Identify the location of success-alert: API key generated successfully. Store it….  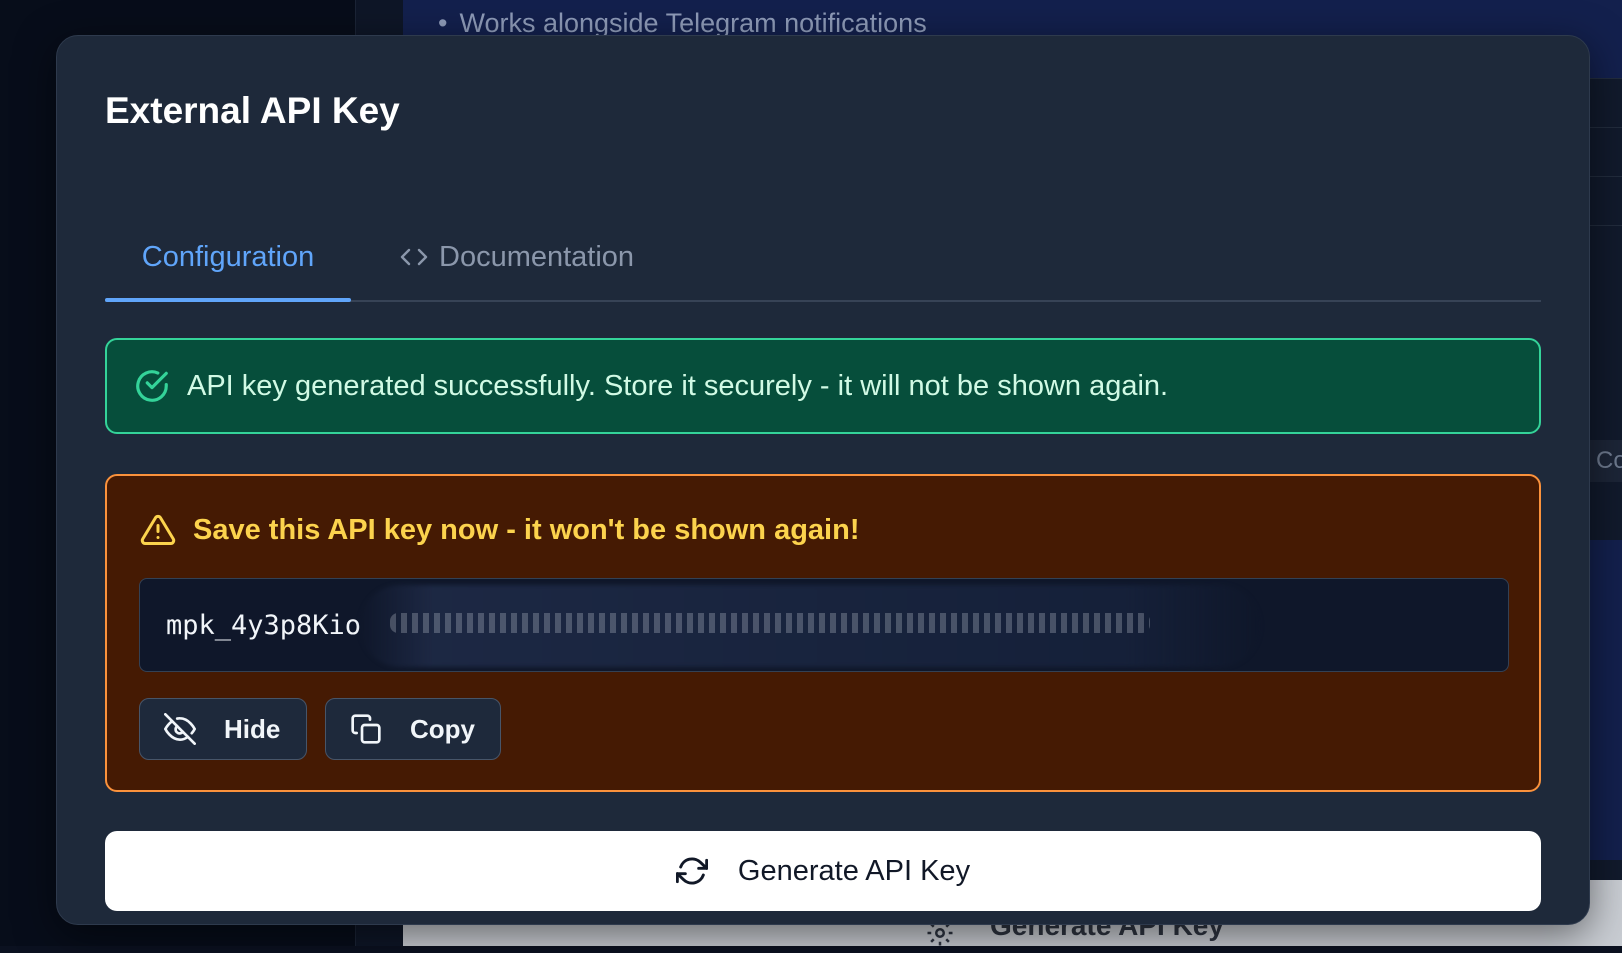
(823, 386).